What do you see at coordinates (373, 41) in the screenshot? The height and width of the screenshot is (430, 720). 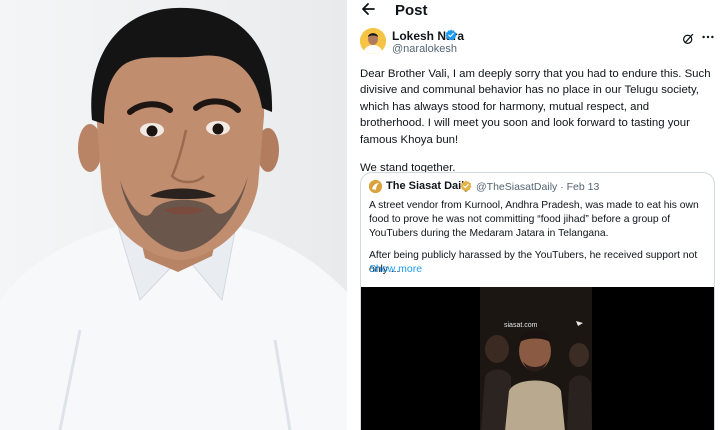 I see `avatar` at bounding box center [373, 41].